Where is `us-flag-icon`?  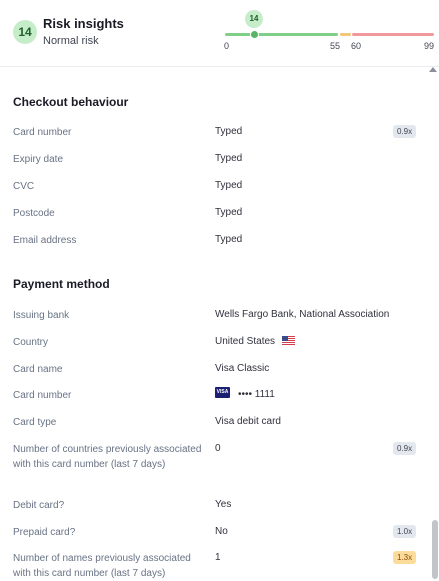
us-flag-icon is located at coordinates (288, 340).